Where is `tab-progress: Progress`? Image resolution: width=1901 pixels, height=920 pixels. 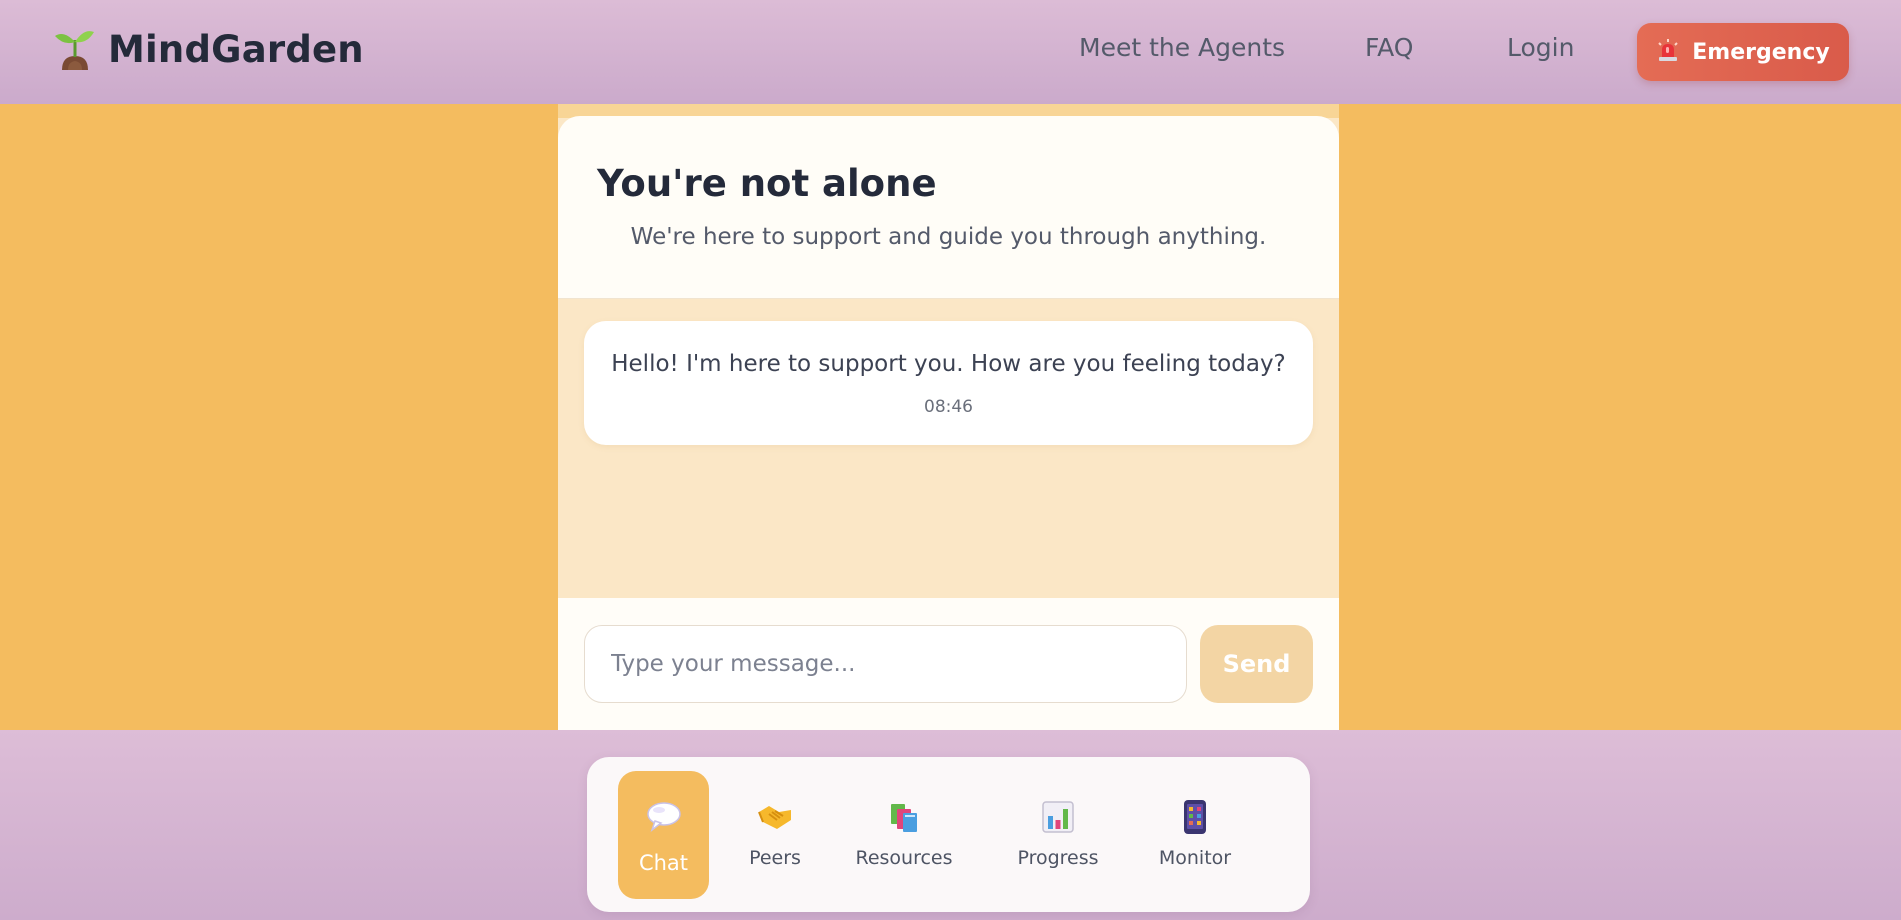 tab-progress: Progress is located at coordinates (1058, 835).